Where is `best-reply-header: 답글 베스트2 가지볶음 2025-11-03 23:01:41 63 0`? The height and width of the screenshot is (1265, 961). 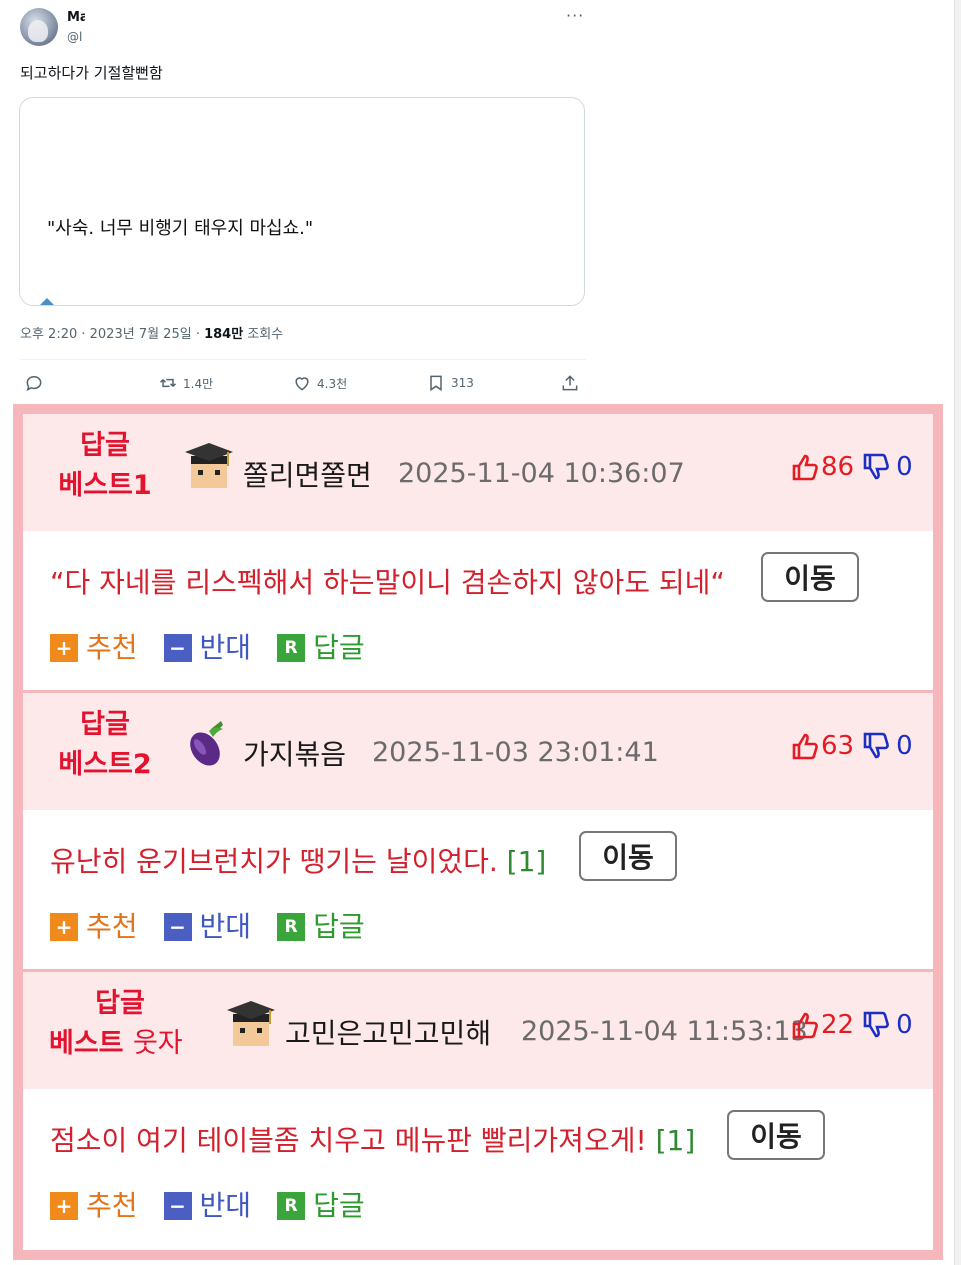 best-reply-header: 답글 베스트2 가지볶음 2025-11-03 23:01:41 63 0 is located at coordinates (478, 751).